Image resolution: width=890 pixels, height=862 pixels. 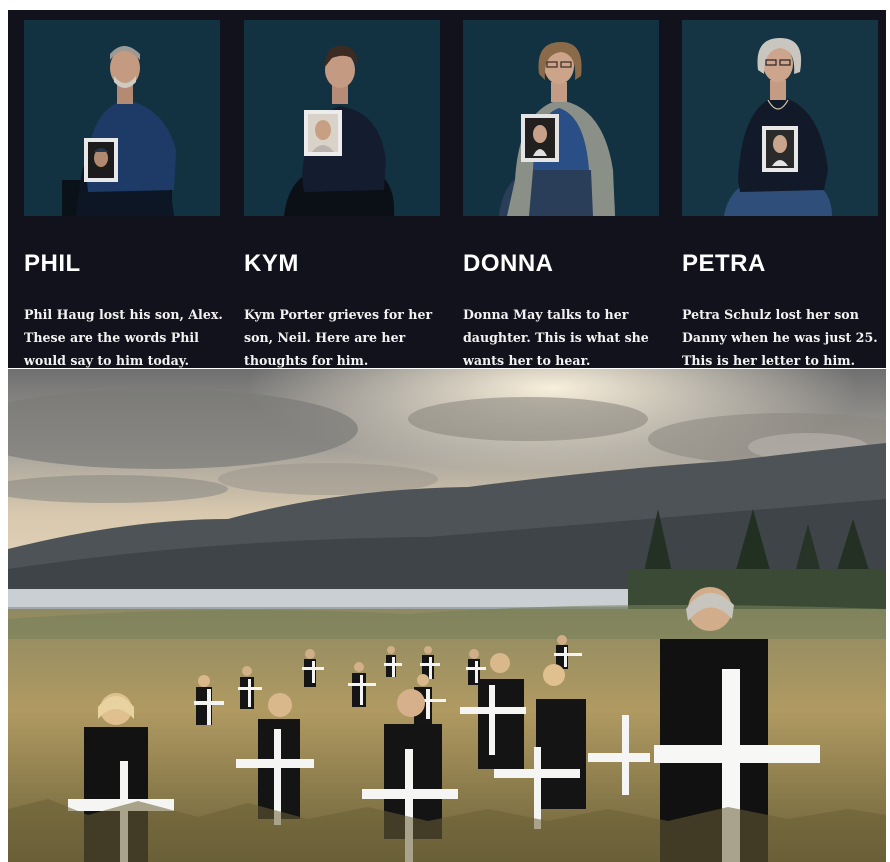 I want to click on kym-photo, so click(x=342, y=118).